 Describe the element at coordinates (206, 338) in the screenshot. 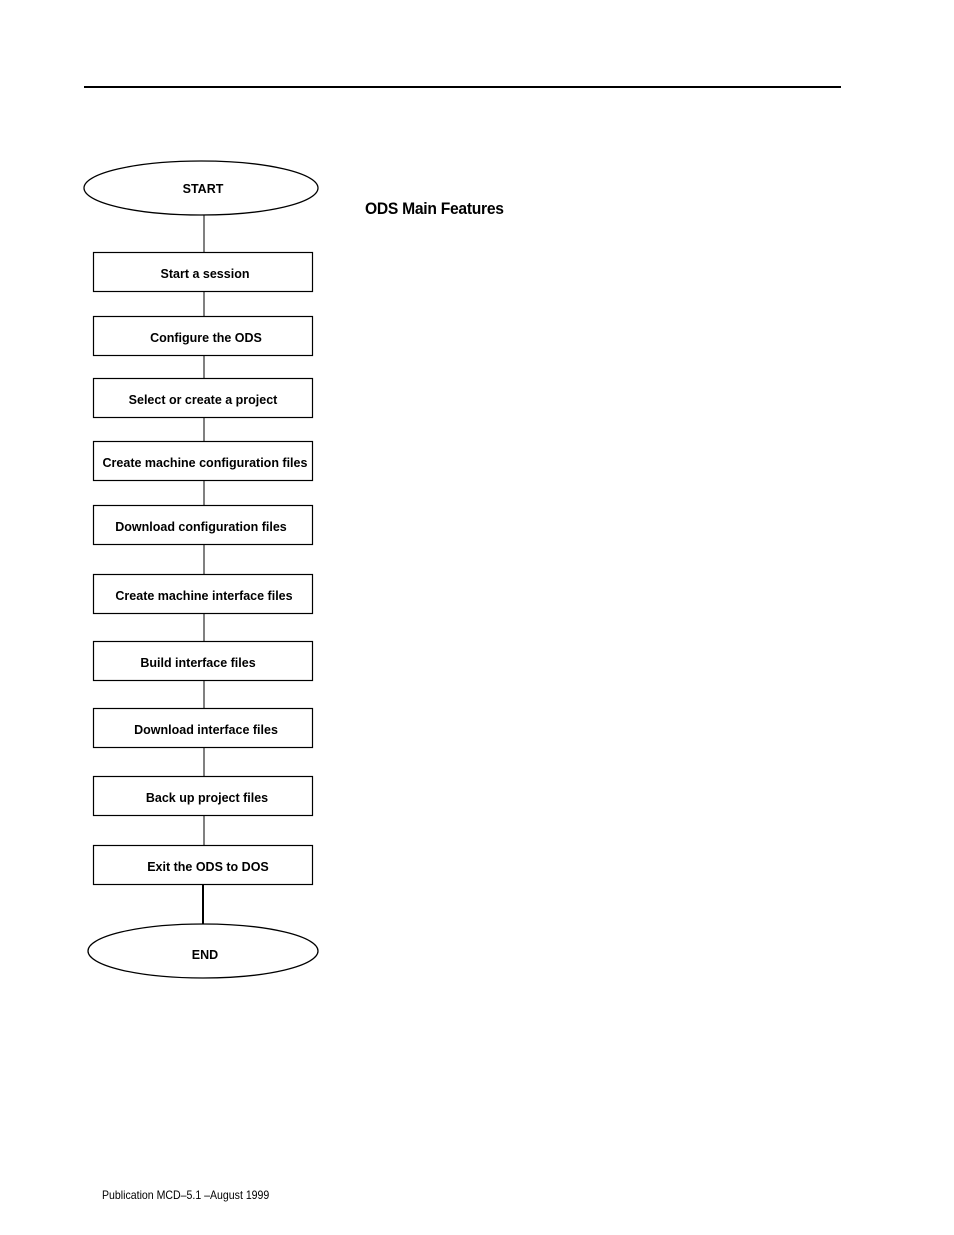

I see `process-step-label: Configure the ODS` at that location.